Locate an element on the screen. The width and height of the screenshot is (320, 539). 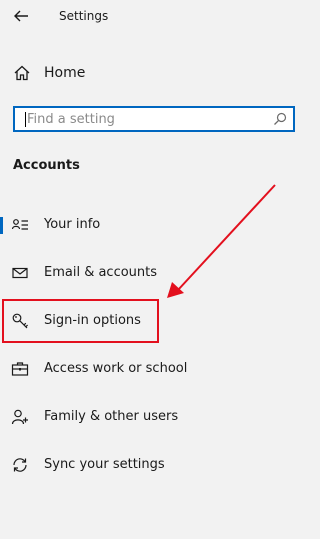
text-caret is located at coordinates (25, 119).